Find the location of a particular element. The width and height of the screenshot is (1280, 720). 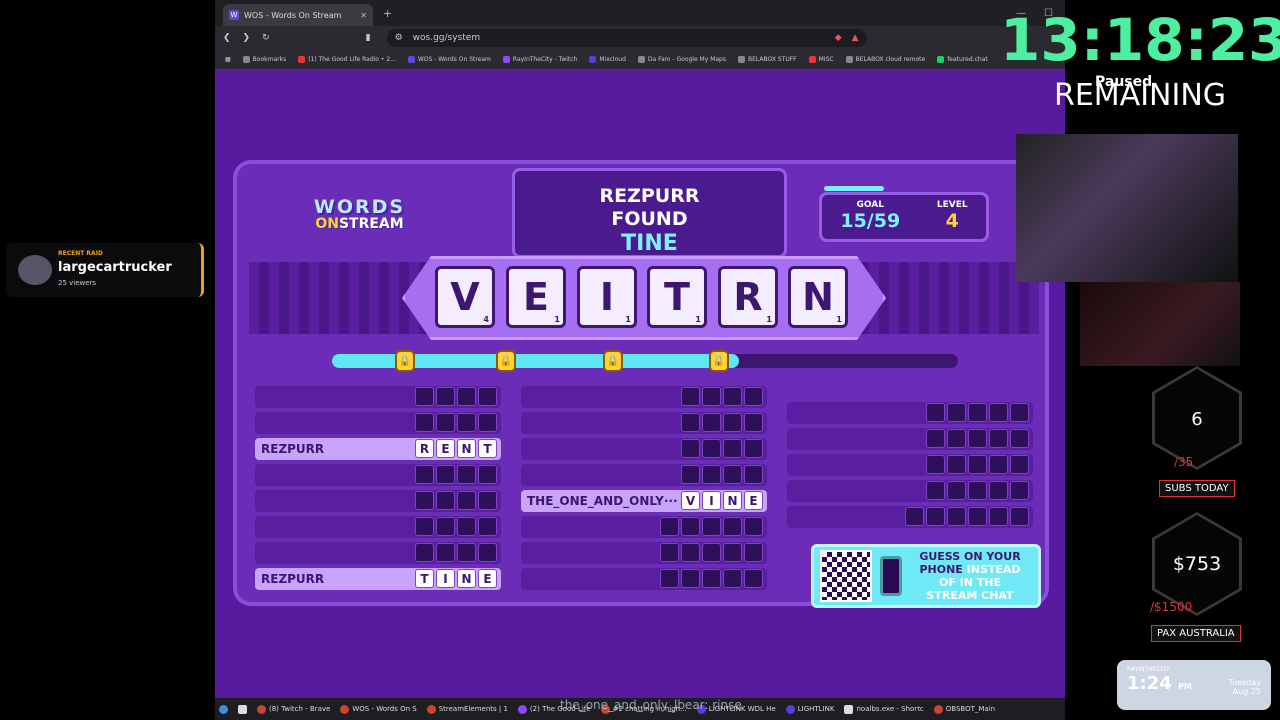

wos-favicon-icon: W is located at coordinates (234, 15).